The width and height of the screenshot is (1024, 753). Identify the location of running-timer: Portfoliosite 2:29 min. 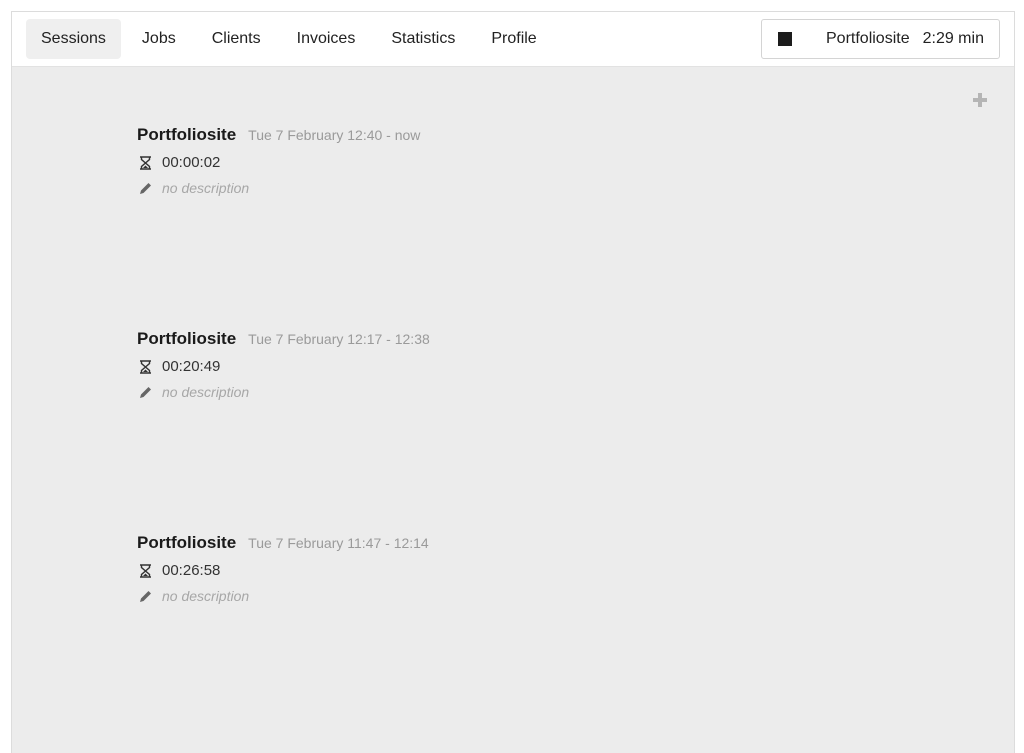
(880, 39).